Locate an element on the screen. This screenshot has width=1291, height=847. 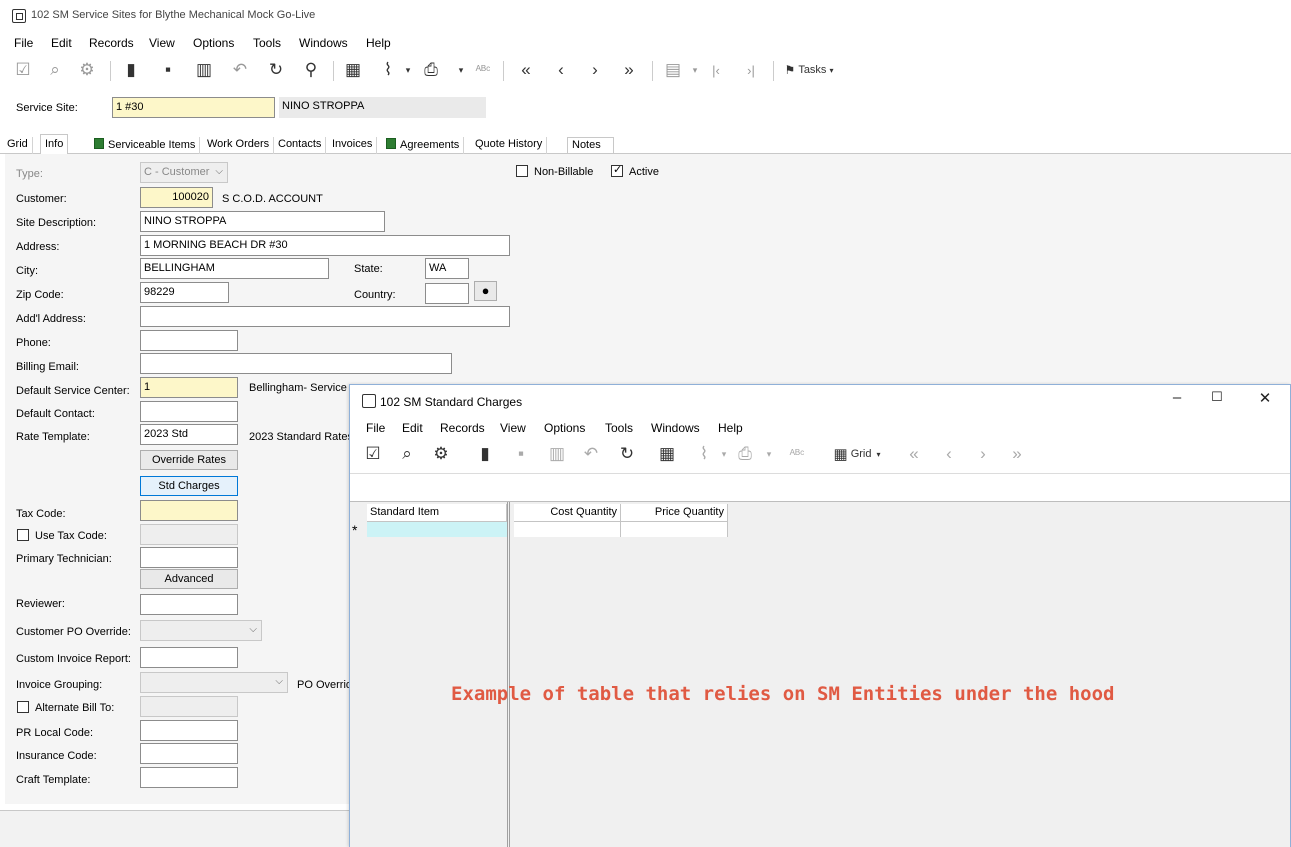
use-tax-code-checkbox is located at coordinates (23, 535).